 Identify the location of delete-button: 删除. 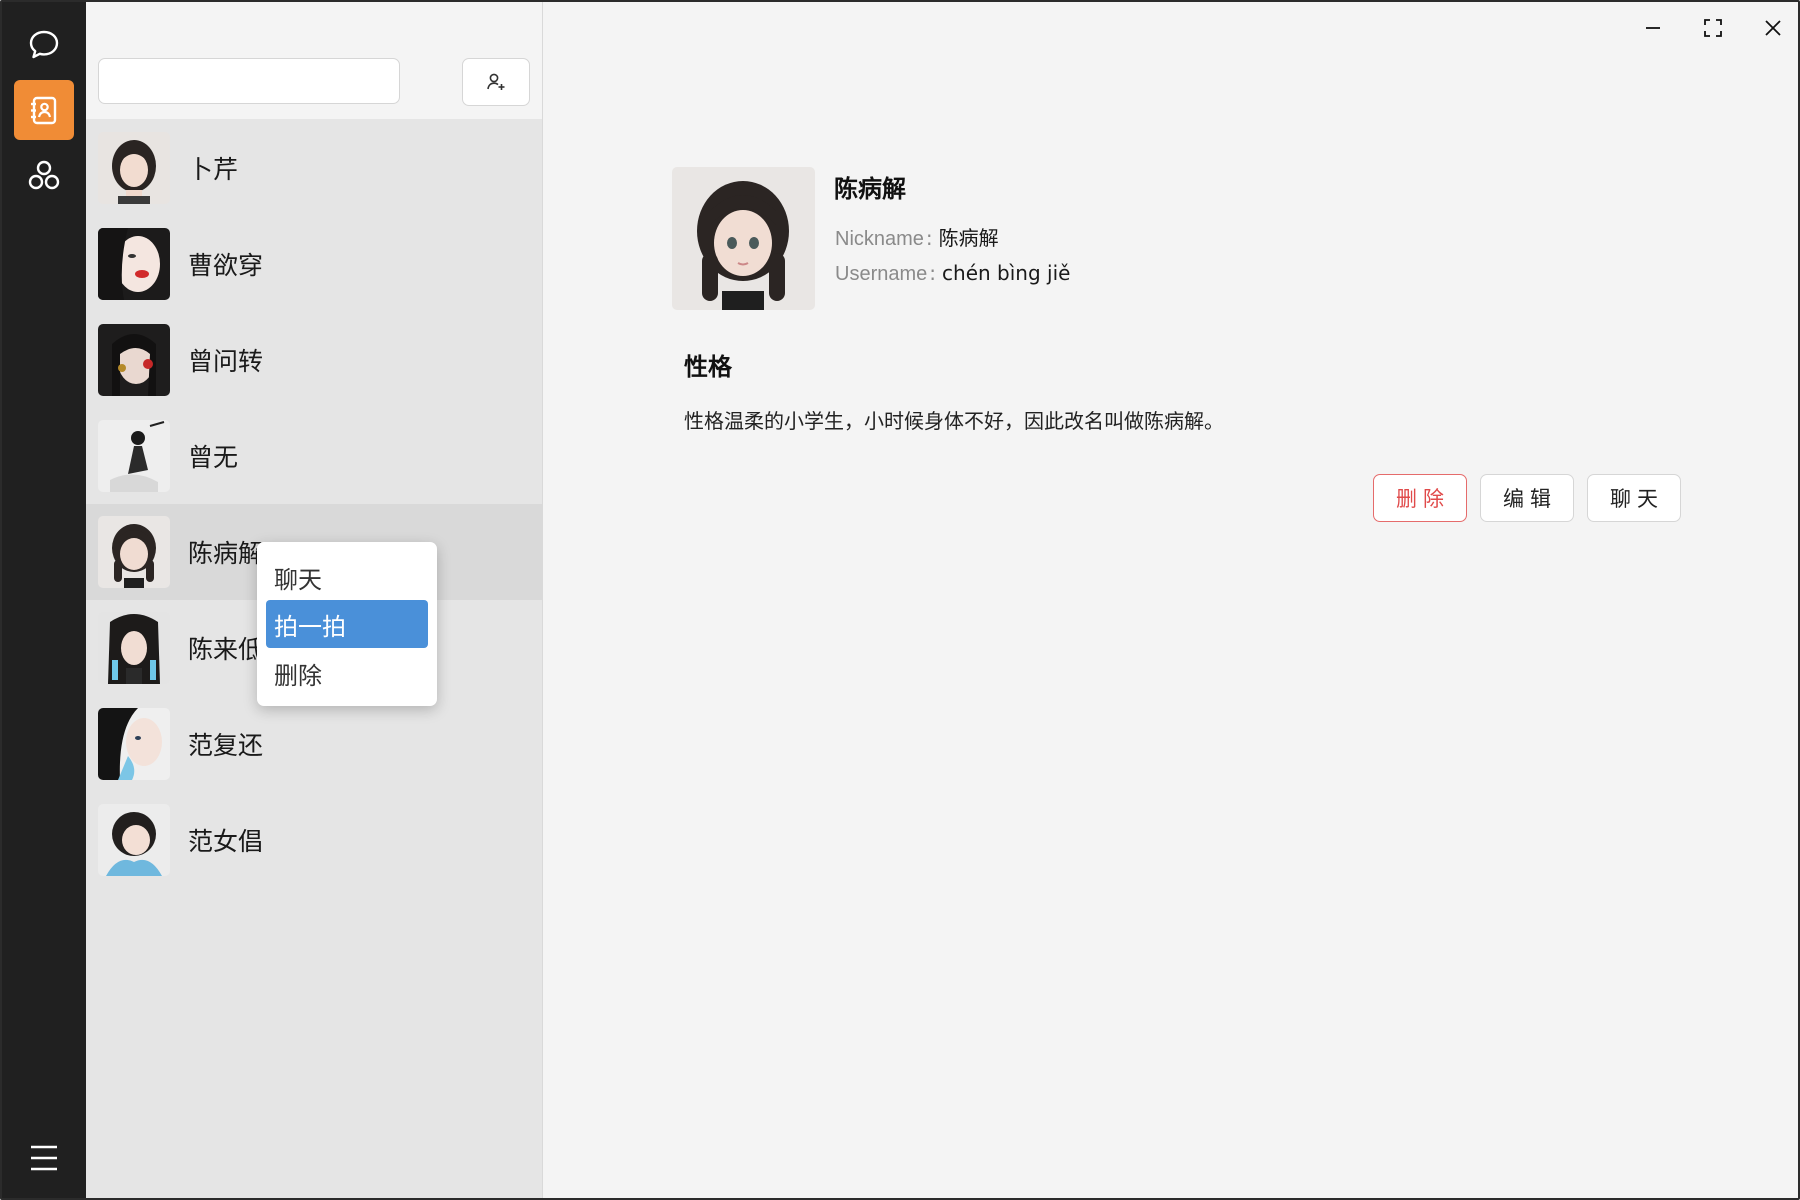
(1420, 498).